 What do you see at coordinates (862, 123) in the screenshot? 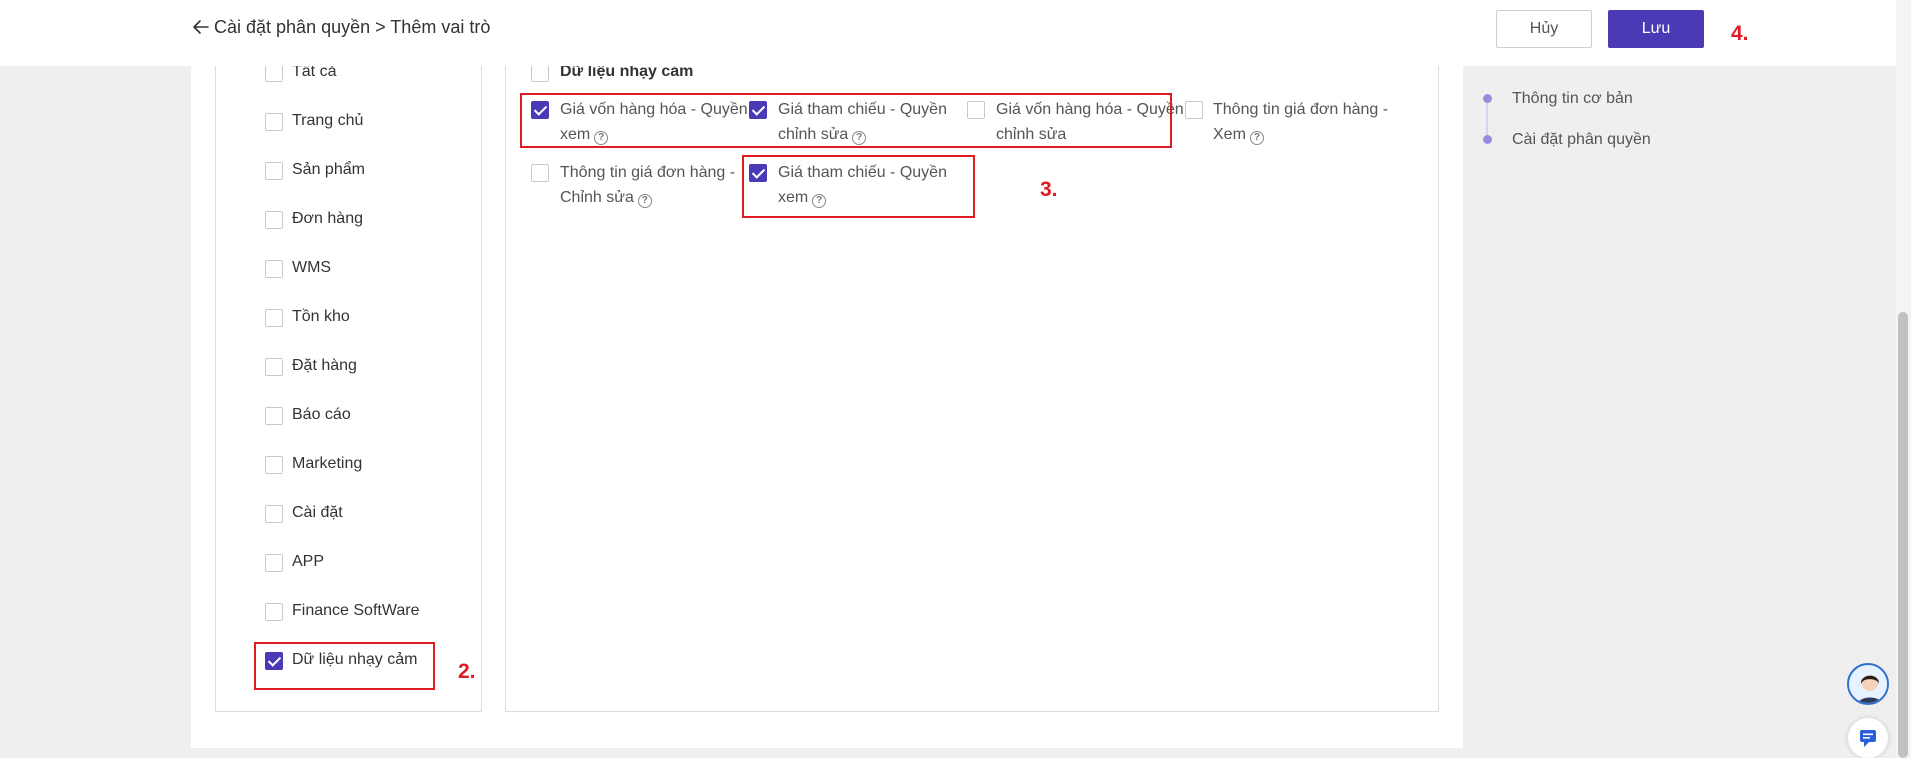
I see `permission-label: Giá tham chiếu - Quyền chỉnh sửa?` at bounding box center [862, 123].